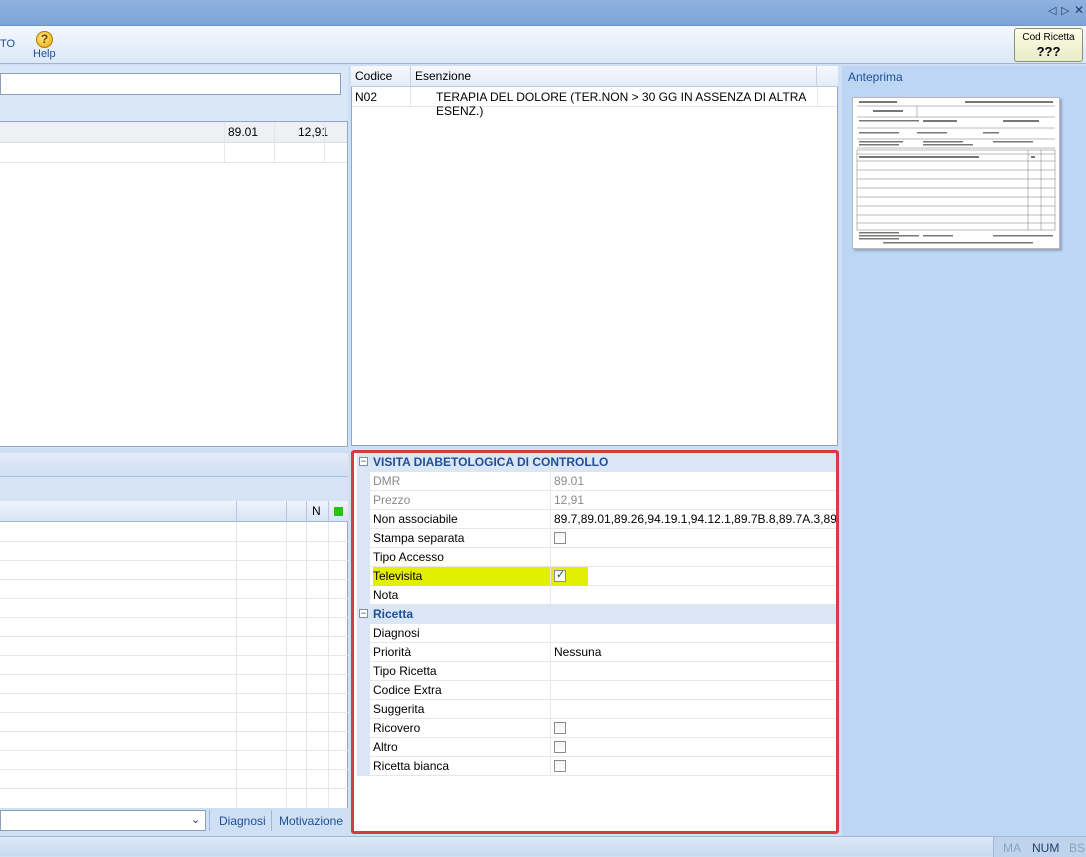 The image size is (1086, 857). Describe the element at coordinates (596, 481) in the screenshot. I see `prop-row-dmr: DMR 89.01` at that location.